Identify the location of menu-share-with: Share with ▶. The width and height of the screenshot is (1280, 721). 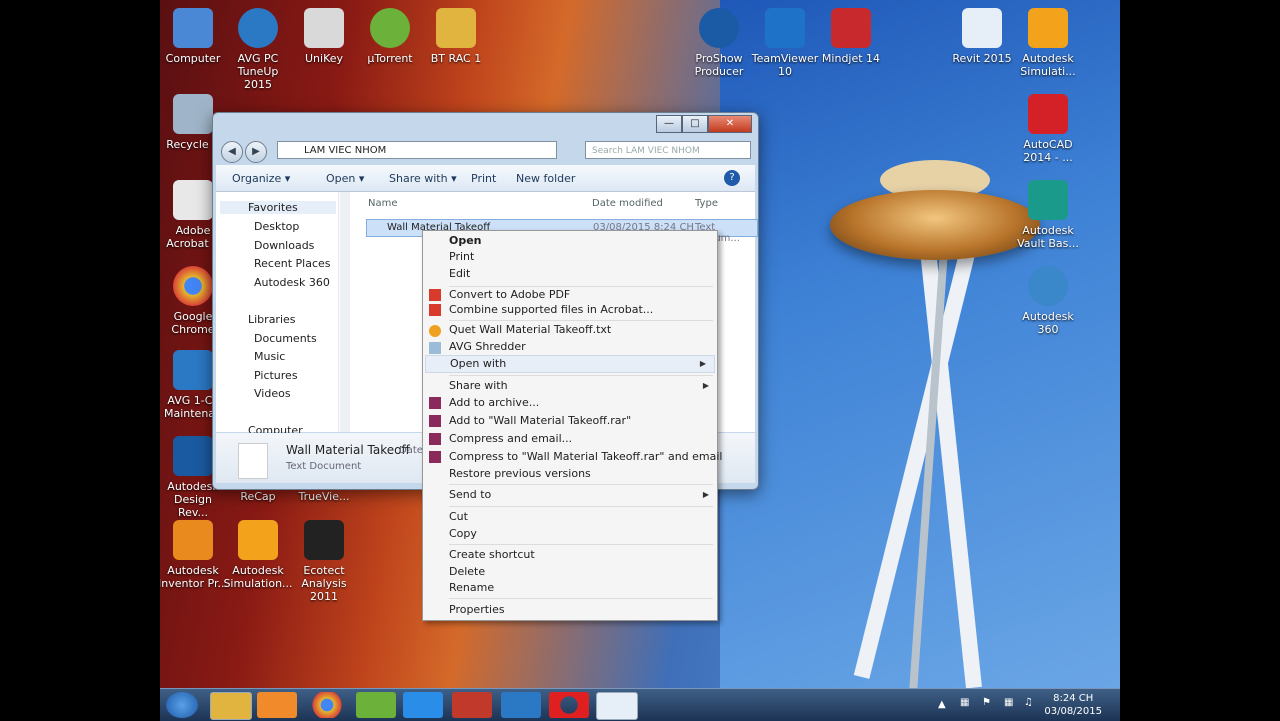
(583, 386).